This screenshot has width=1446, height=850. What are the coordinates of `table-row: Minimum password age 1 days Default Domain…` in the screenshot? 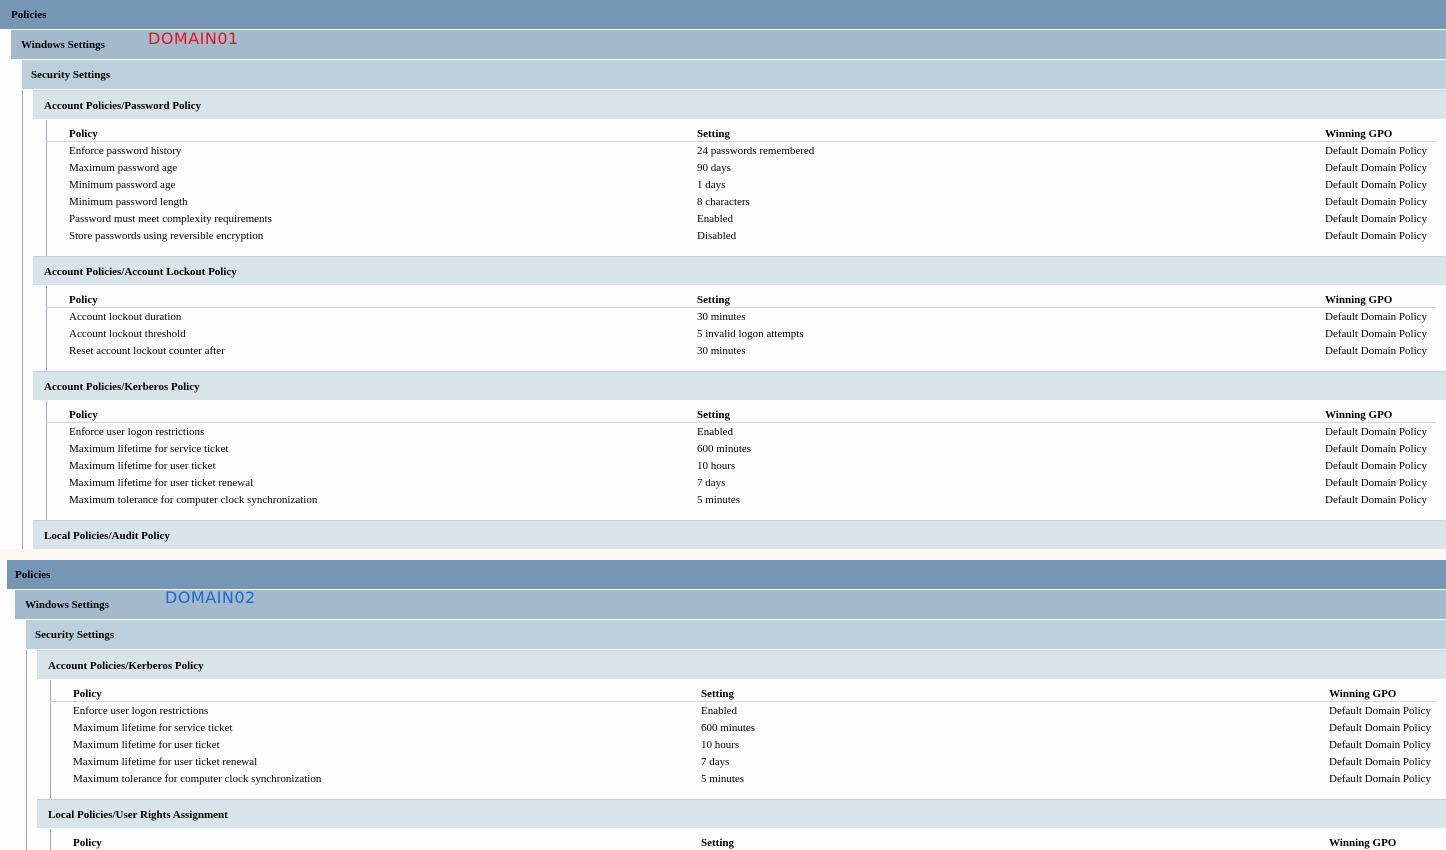 It's located at (741, 184).